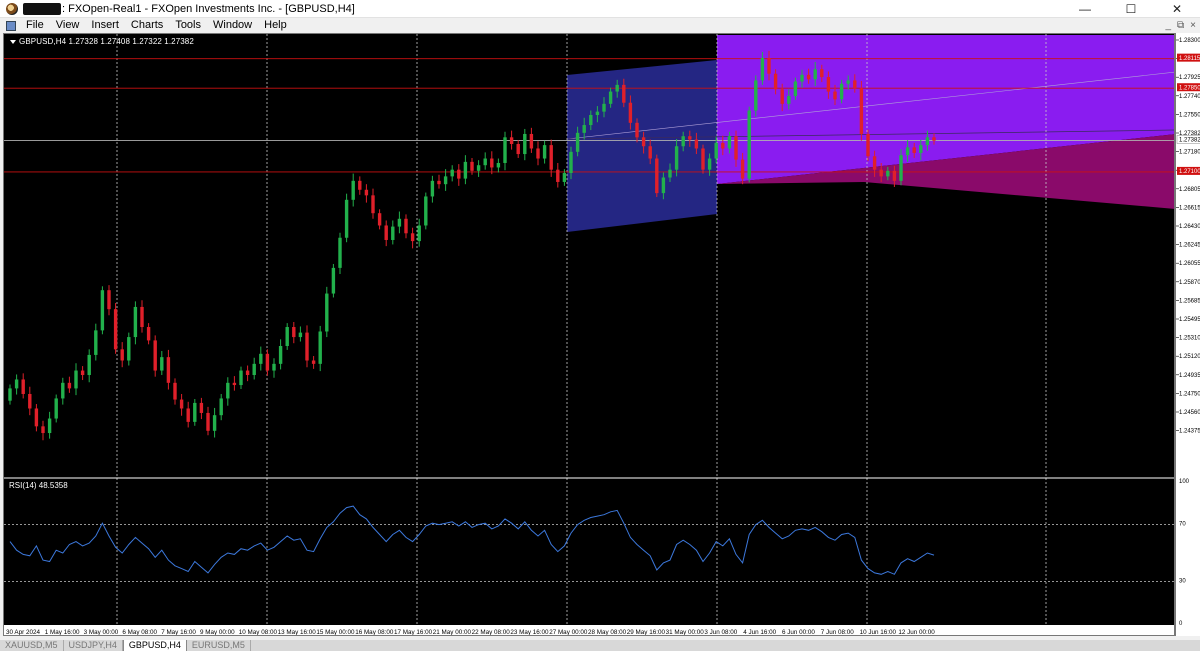 This screenshot has height=651, width=1200. Describe the element at coordinates (11, 25) in the screenshot. I see `chart-window-icon` at that location.